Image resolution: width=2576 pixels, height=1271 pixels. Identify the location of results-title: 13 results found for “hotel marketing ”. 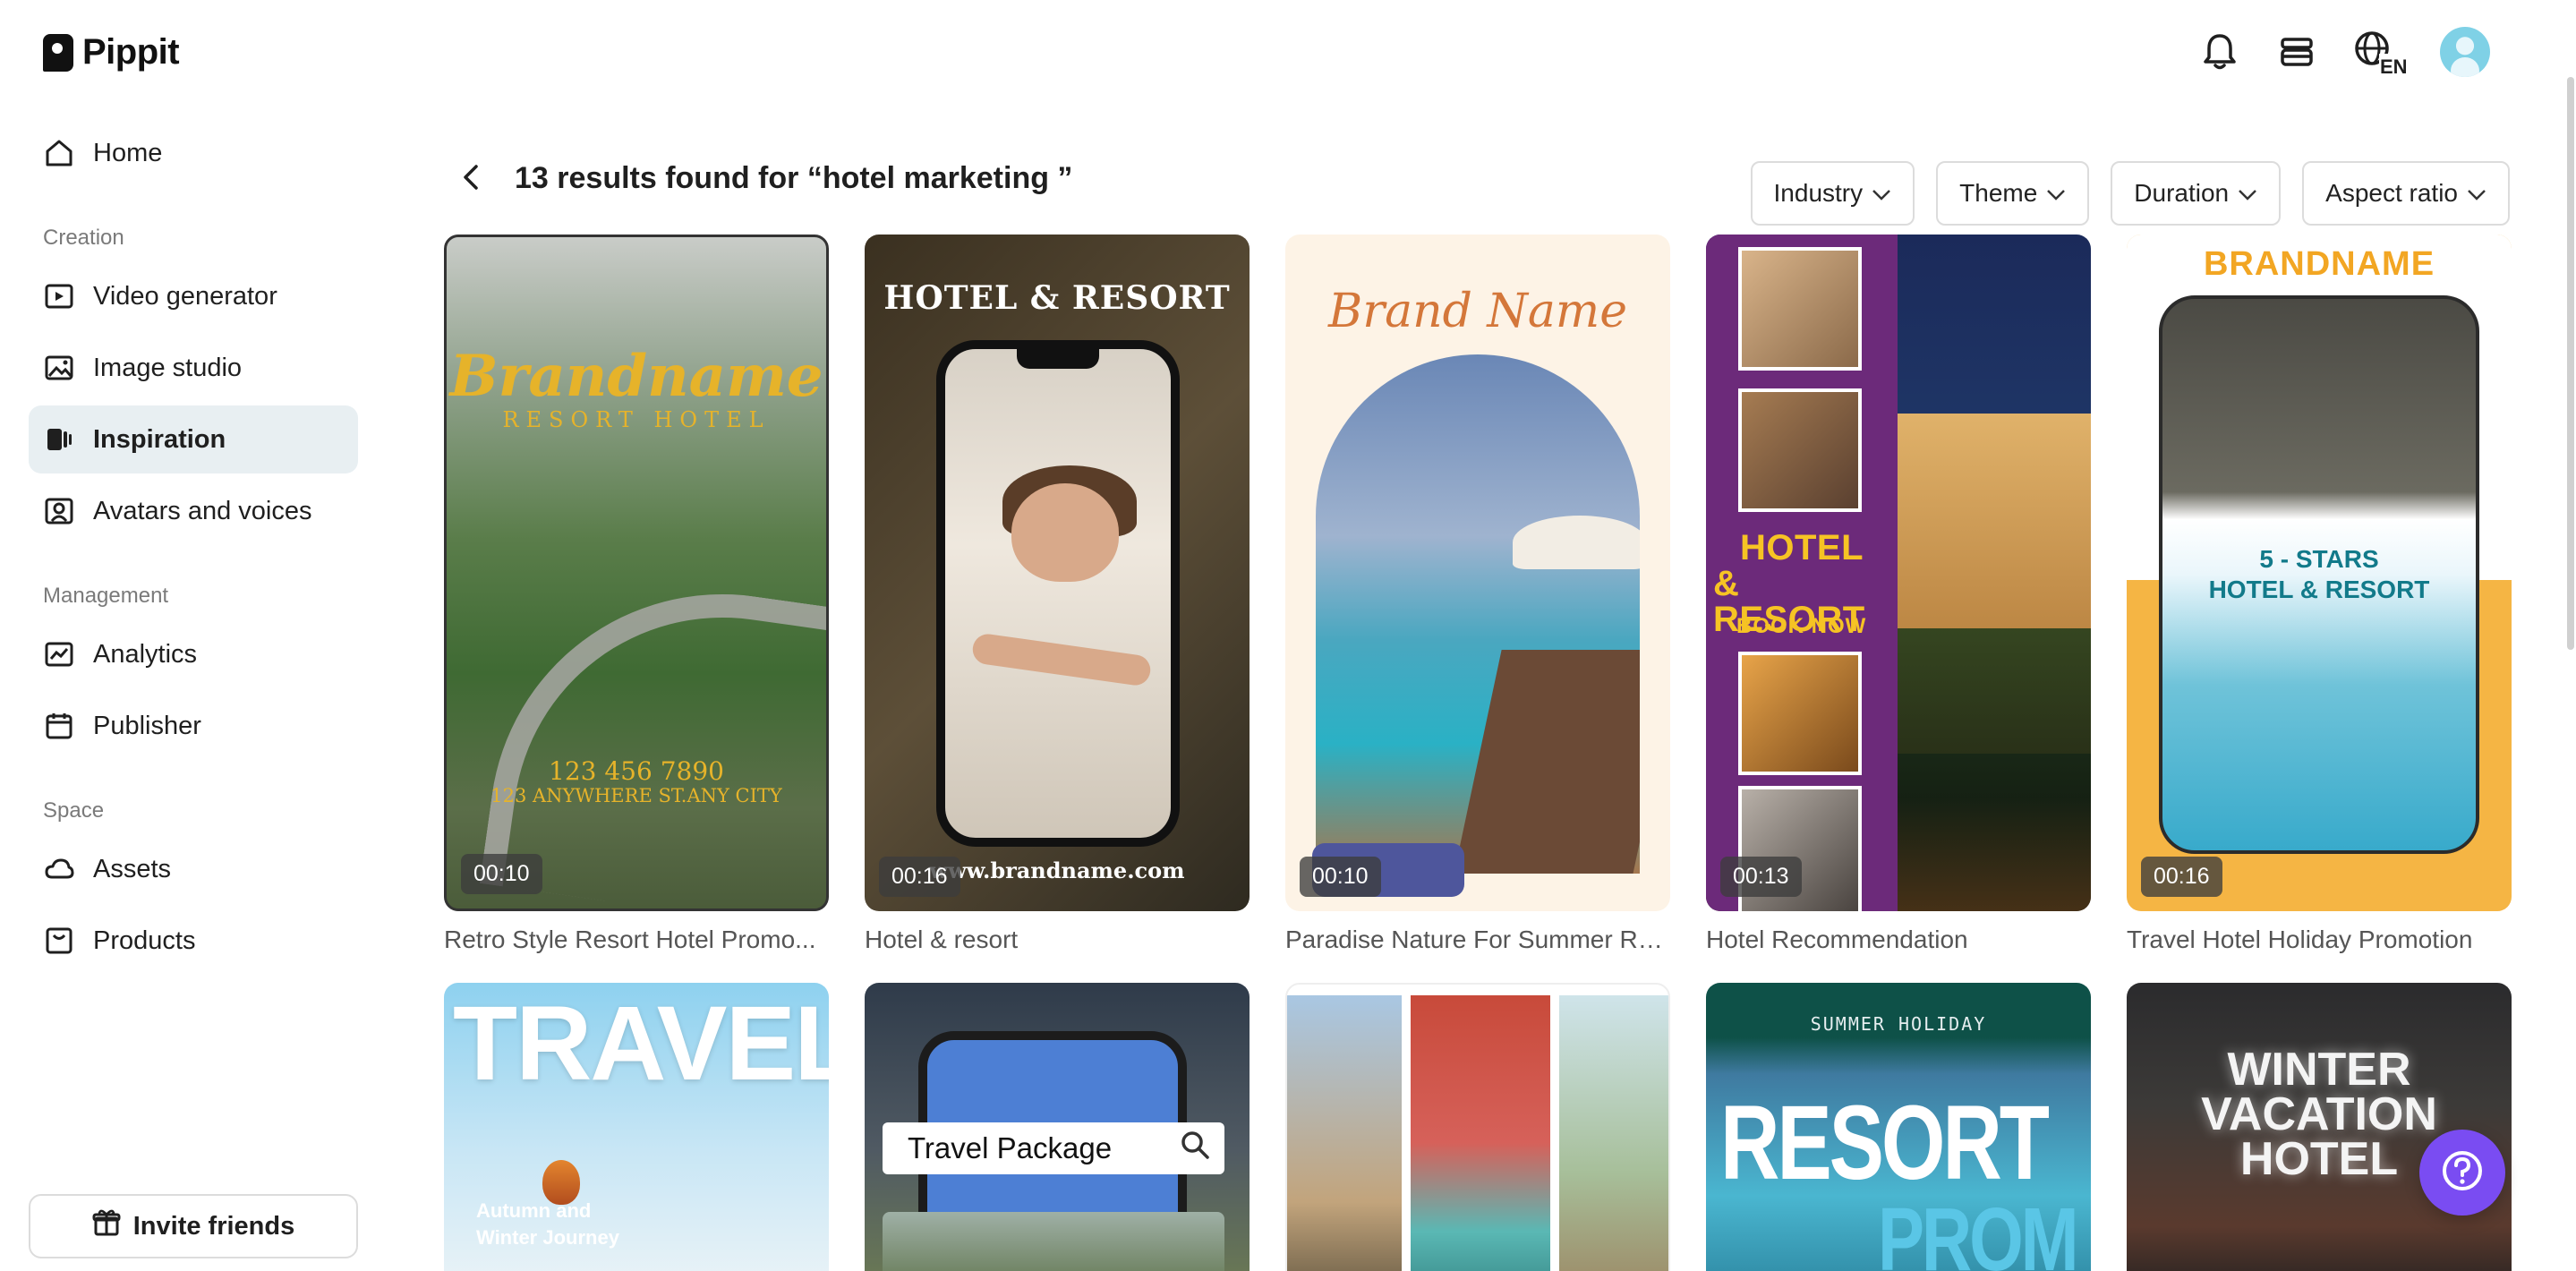
(794, 178).